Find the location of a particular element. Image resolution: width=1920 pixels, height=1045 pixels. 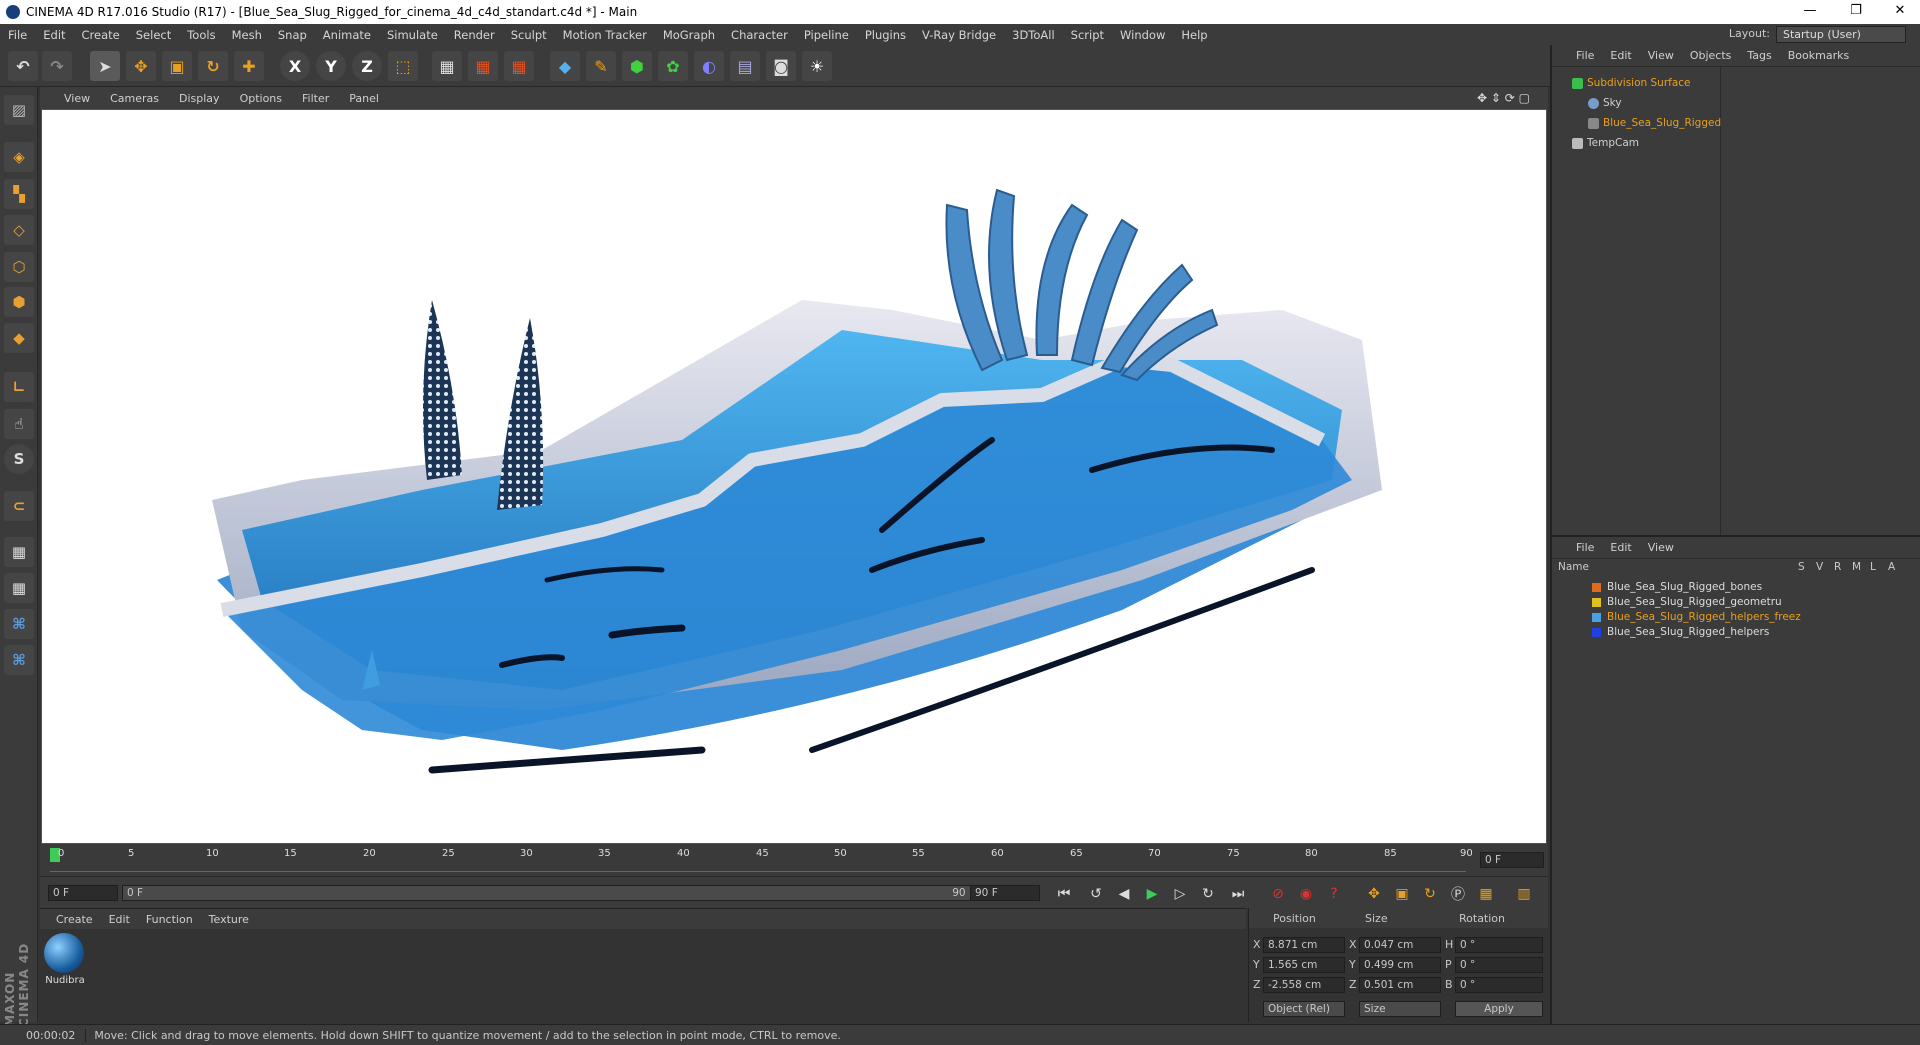

viewport-menu-display: Display is located at coordinates (199, 98).